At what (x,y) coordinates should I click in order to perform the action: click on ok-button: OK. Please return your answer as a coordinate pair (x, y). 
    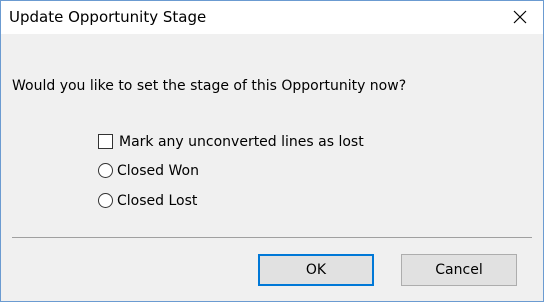
    Looking at the image, I should click on (316, 270).